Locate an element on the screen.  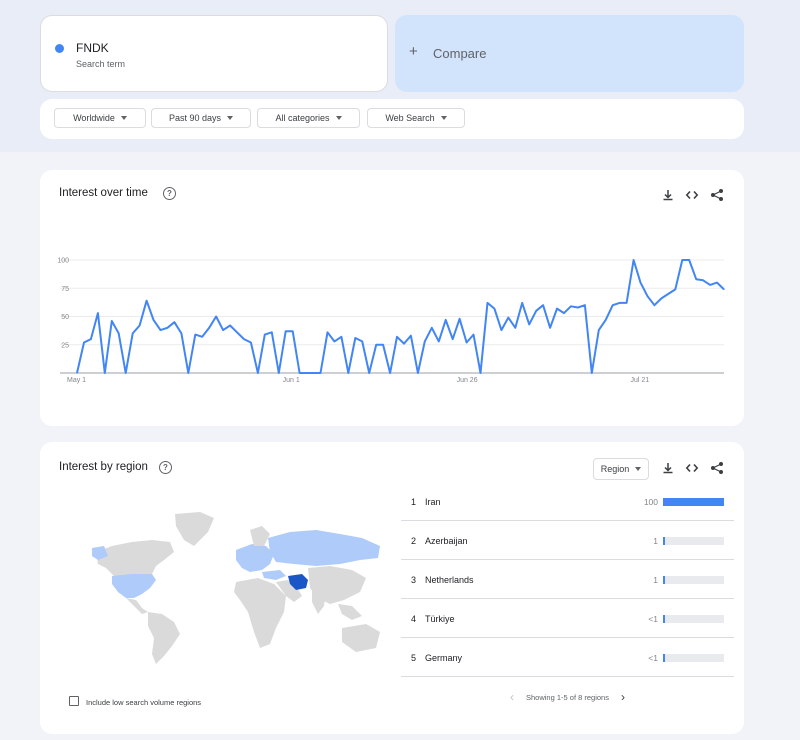
filter-search-type: Web Search is located at coordinates (416, 118).